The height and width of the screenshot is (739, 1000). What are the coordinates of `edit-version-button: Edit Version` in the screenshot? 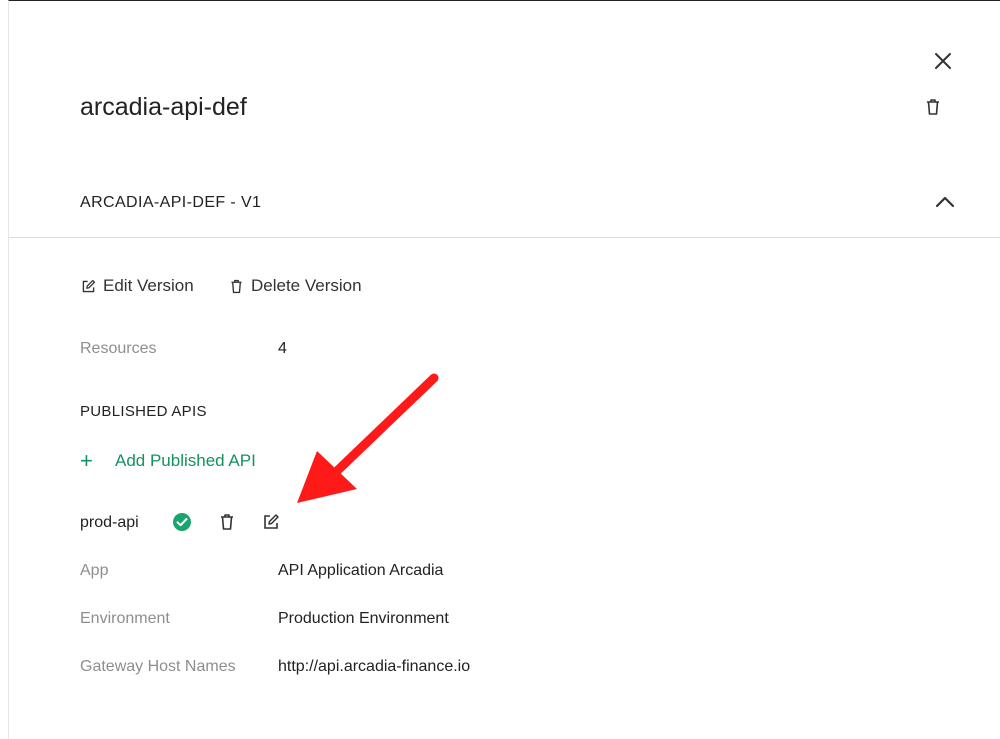 It's located at (137, 286).